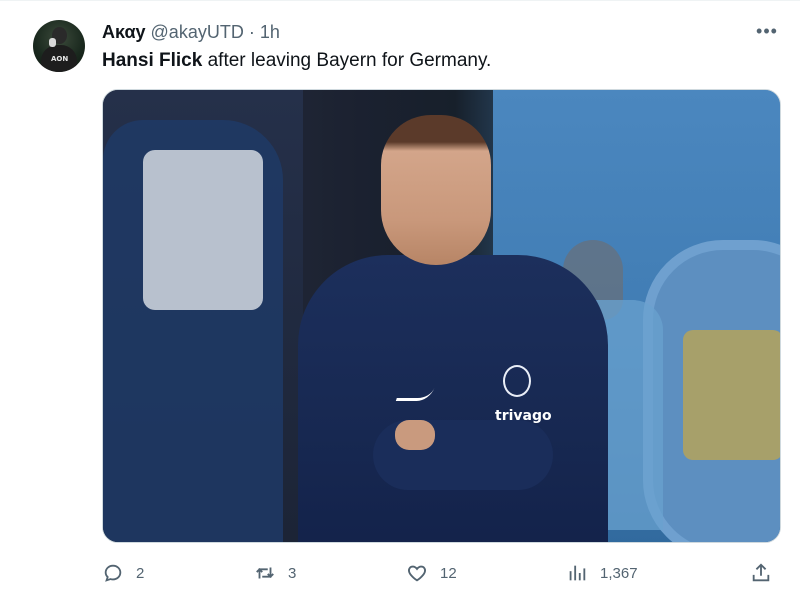  I want to click on reply-icon, so click(113, 573).